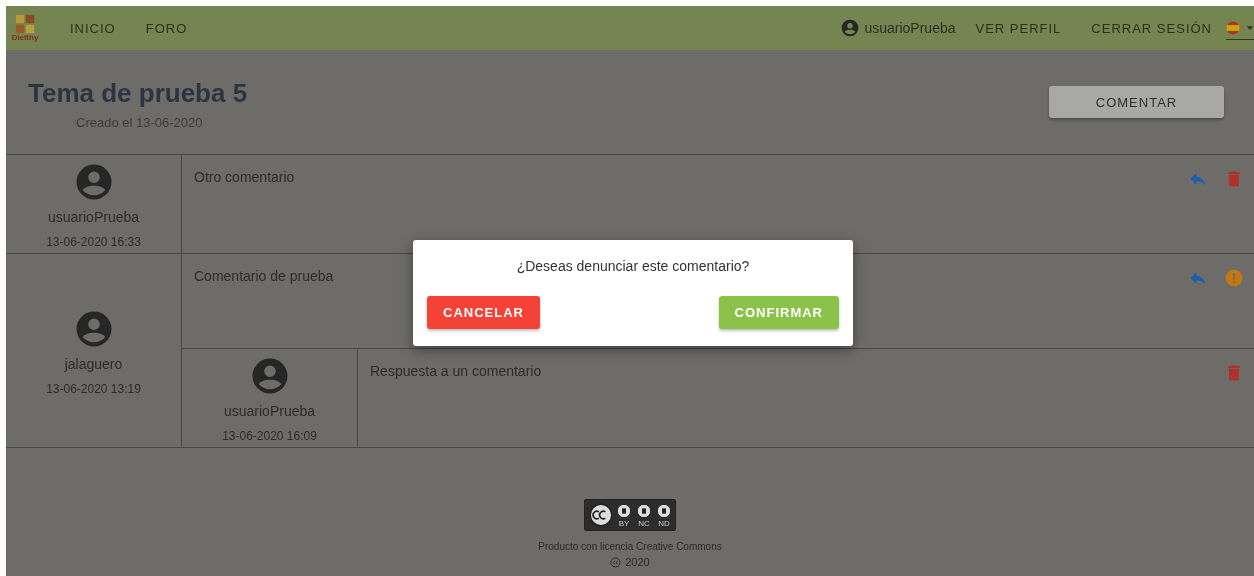 The height and width of the screenshot is (576, 1254). I want to click on confirm-button: CONFIRMAR, so click(778, 312).